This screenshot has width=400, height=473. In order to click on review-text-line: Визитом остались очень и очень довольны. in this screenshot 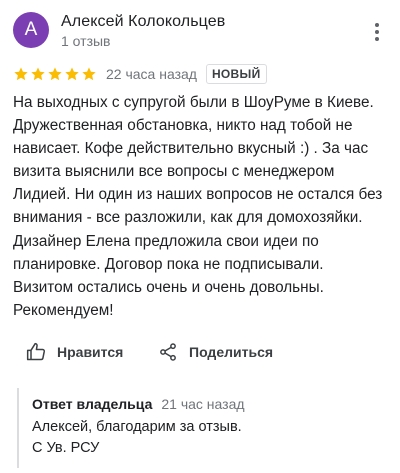, I will do `click(168, 287)`.